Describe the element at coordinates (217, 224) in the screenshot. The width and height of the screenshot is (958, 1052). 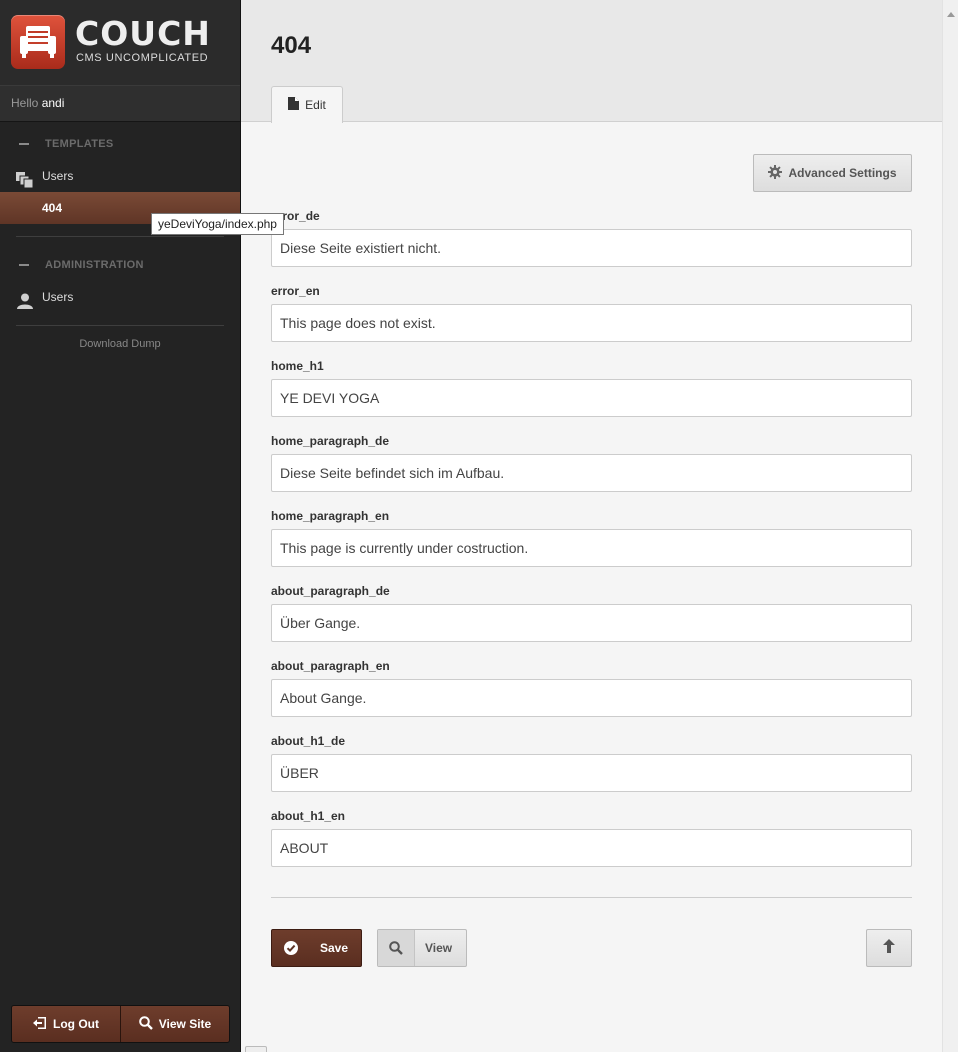
I see `template-path-tooltip: yeDeviYoga/index.php` at that location.